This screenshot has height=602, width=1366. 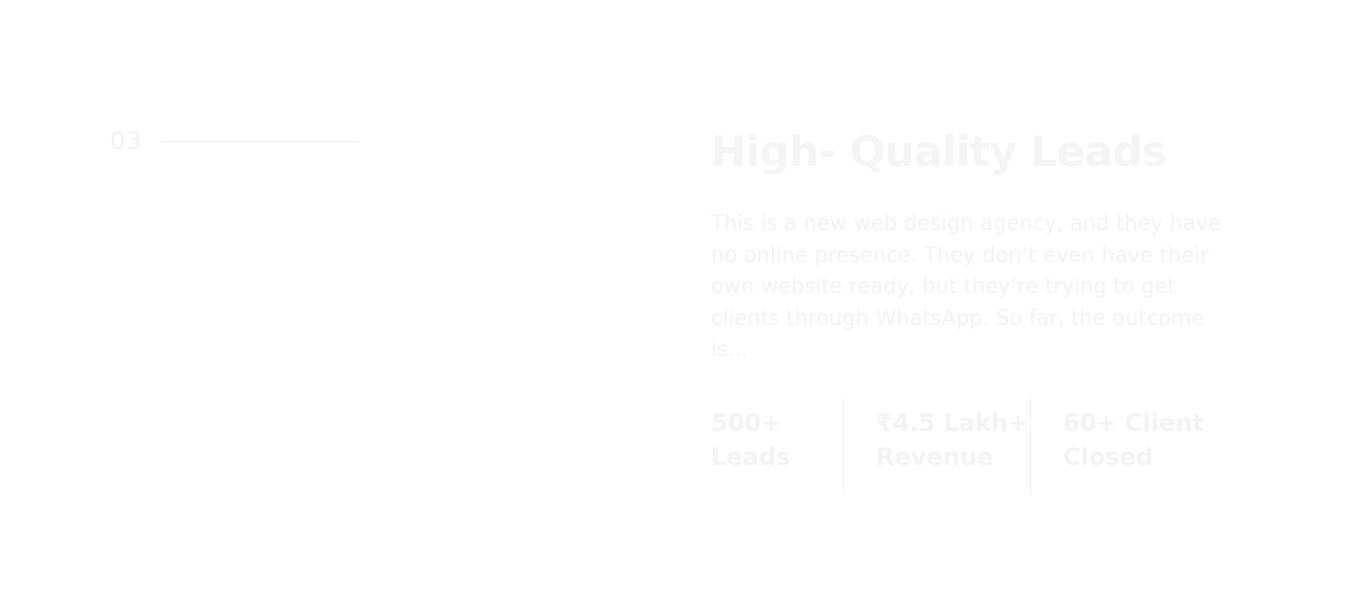 What do you see at coordinates (1133, 422) in the screenshot?
I see `stat-value: 60+ Client` at bounding box center [1133, 422].